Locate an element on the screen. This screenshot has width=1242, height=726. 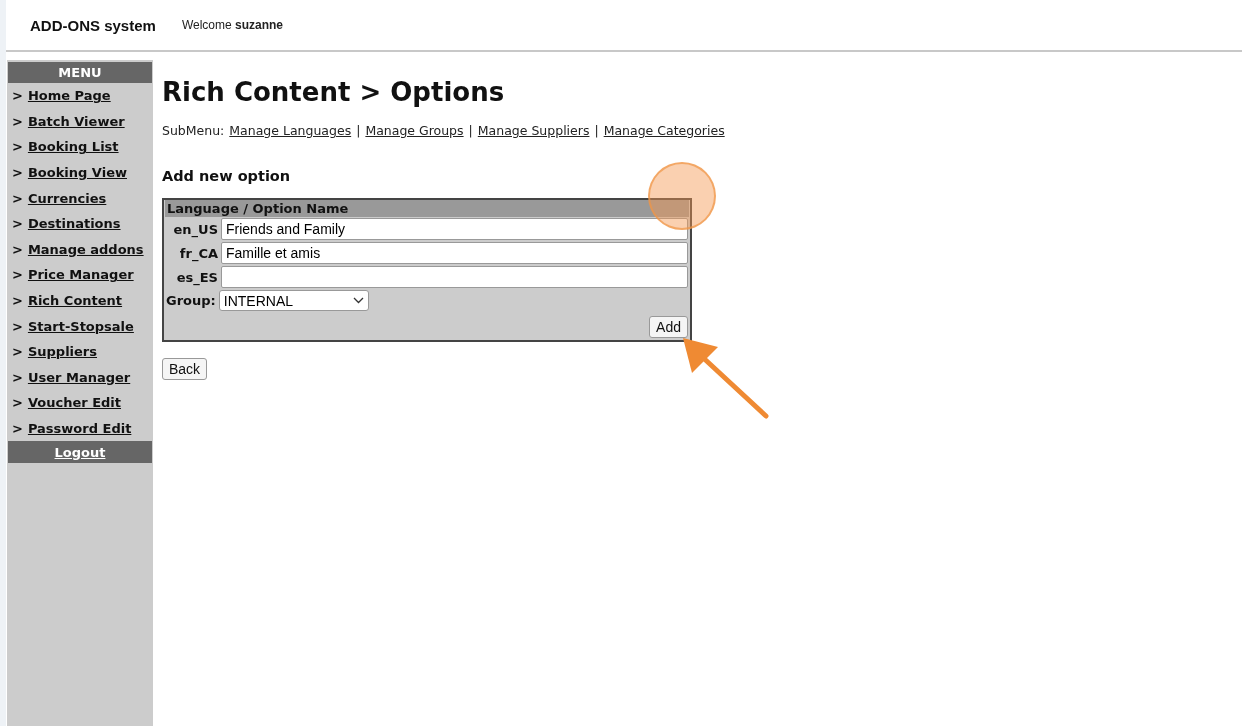
menu-link: Currencies is located at coordinates (67, 198).